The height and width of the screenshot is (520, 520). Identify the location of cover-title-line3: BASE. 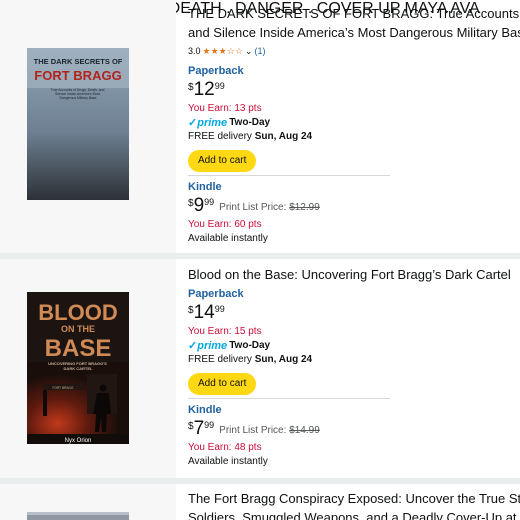
(78, 348).